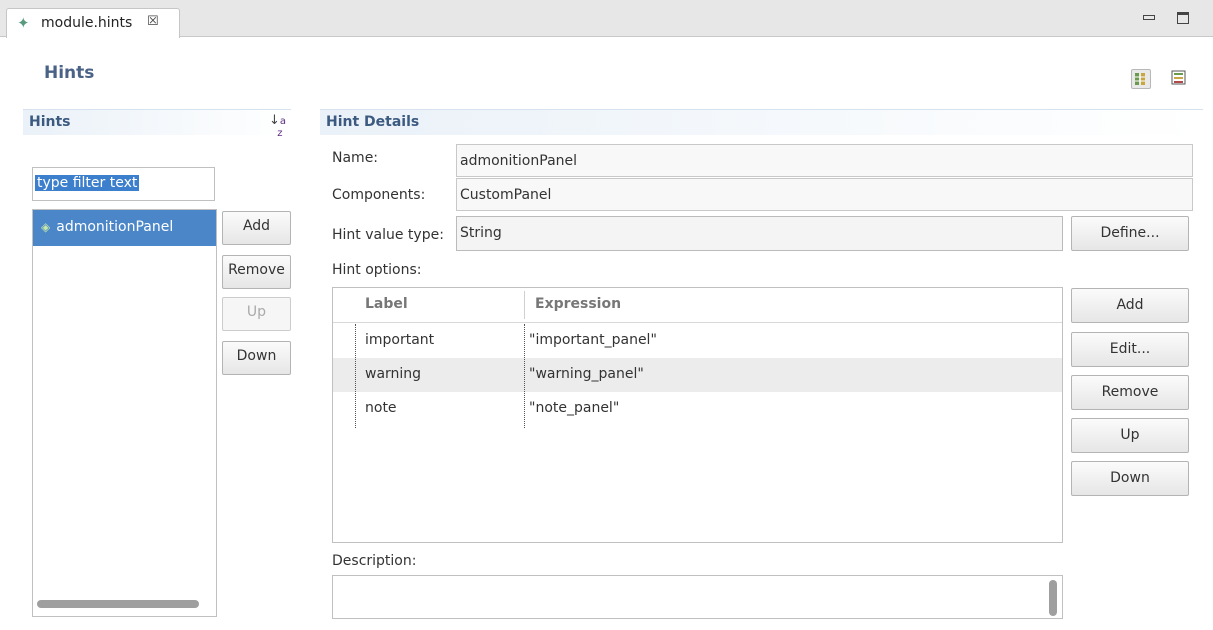 This screenshot has width=1213, height=630. What do you see at coordinates (256, 228) in the screenshot?
I see `add-hint-button: Add` at bounding box center [256, 228].